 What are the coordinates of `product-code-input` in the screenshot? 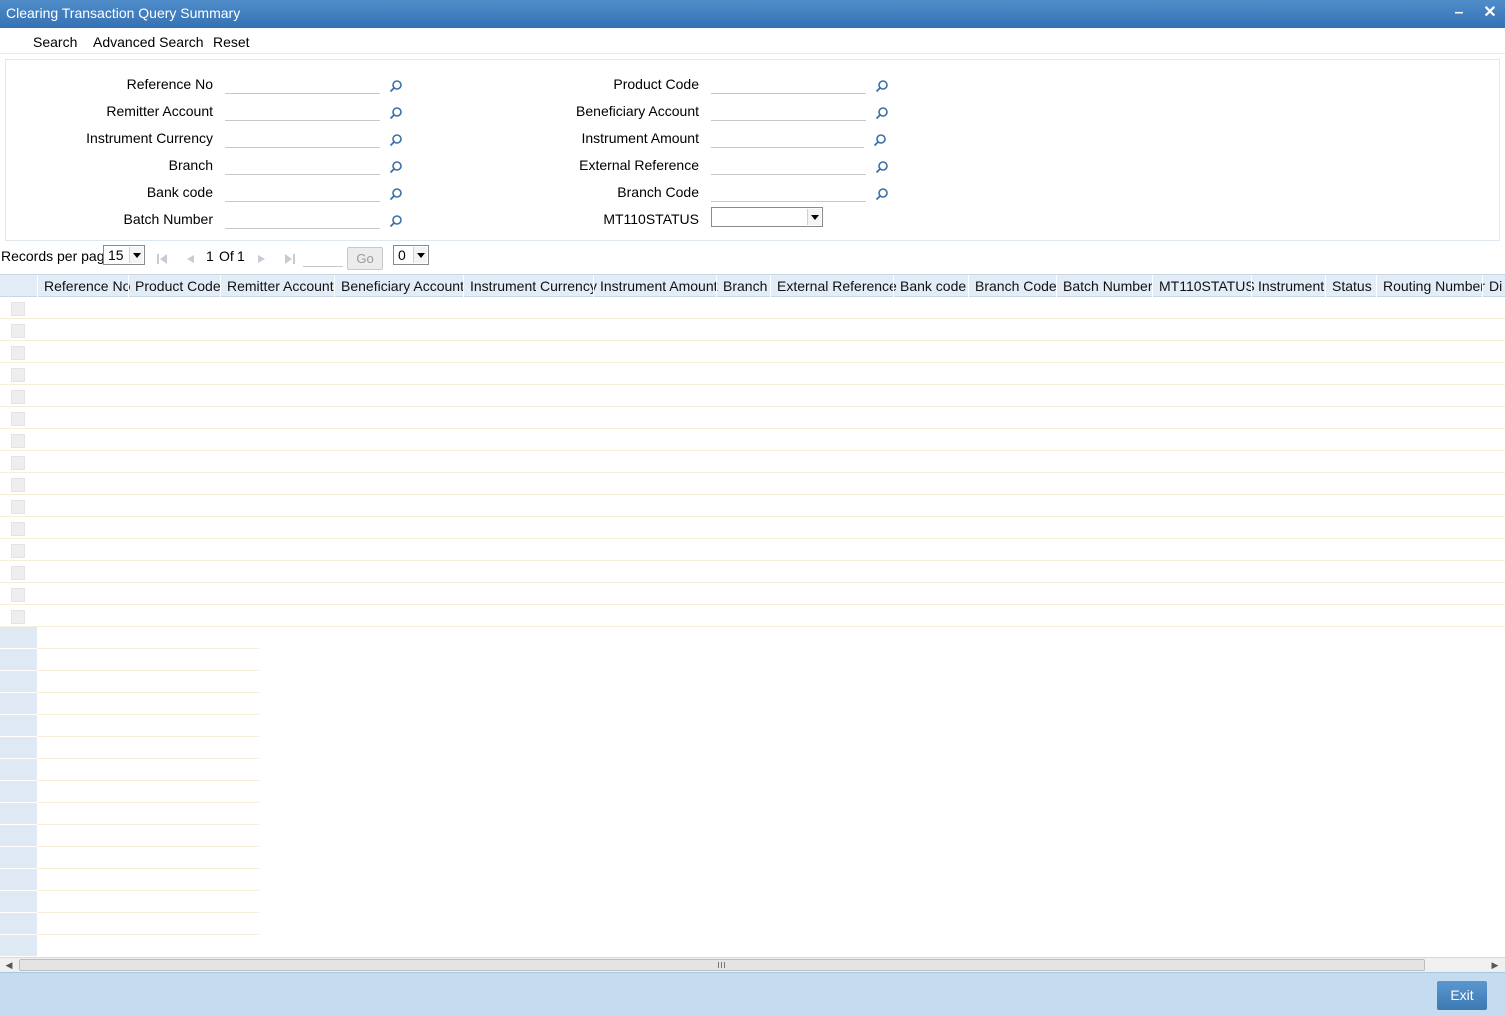 It's located at (788, 85).